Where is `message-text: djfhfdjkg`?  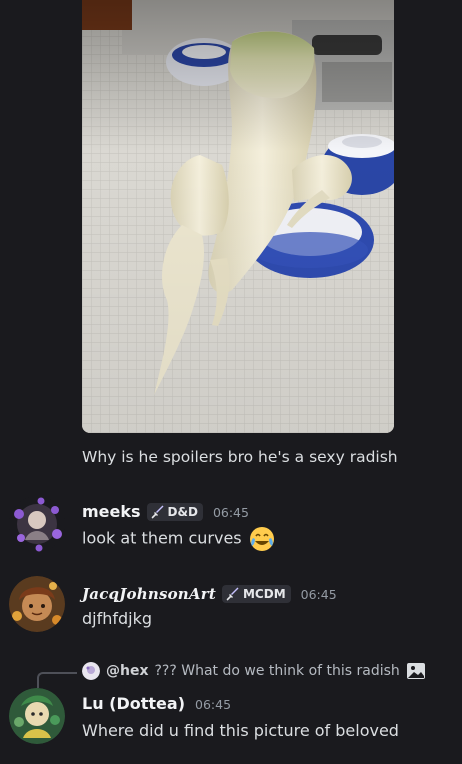 message-text: djfhfdjkg is located at coordinates (117, 619).